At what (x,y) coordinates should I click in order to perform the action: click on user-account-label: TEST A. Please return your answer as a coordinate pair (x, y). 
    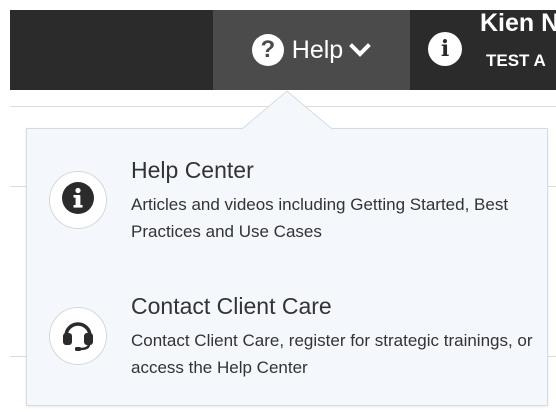
    Looking at the image, I should click on (516, 60).